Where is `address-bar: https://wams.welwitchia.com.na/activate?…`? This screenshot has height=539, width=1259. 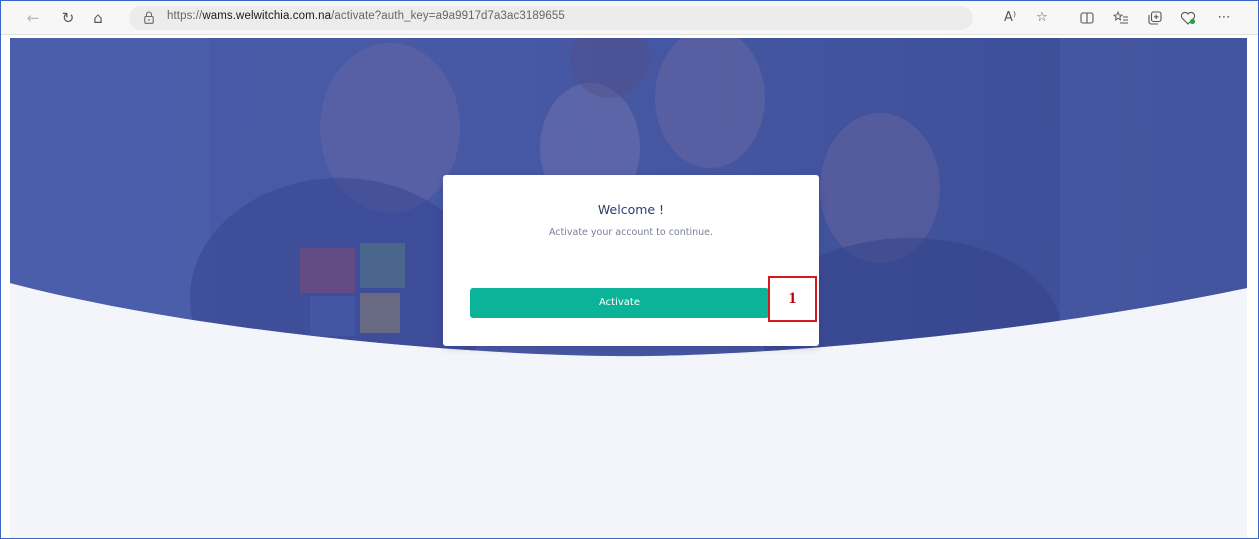 address-bar: https://wams.welwitchia.com.na/activate?… is located at coordinates (551, 18).